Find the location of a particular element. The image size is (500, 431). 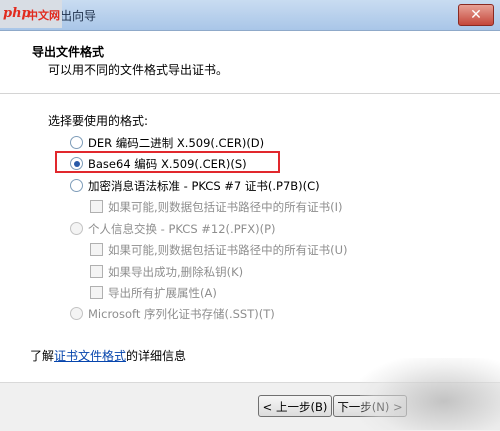

check-delete-private-key-box is located at coordinates (96, 271).